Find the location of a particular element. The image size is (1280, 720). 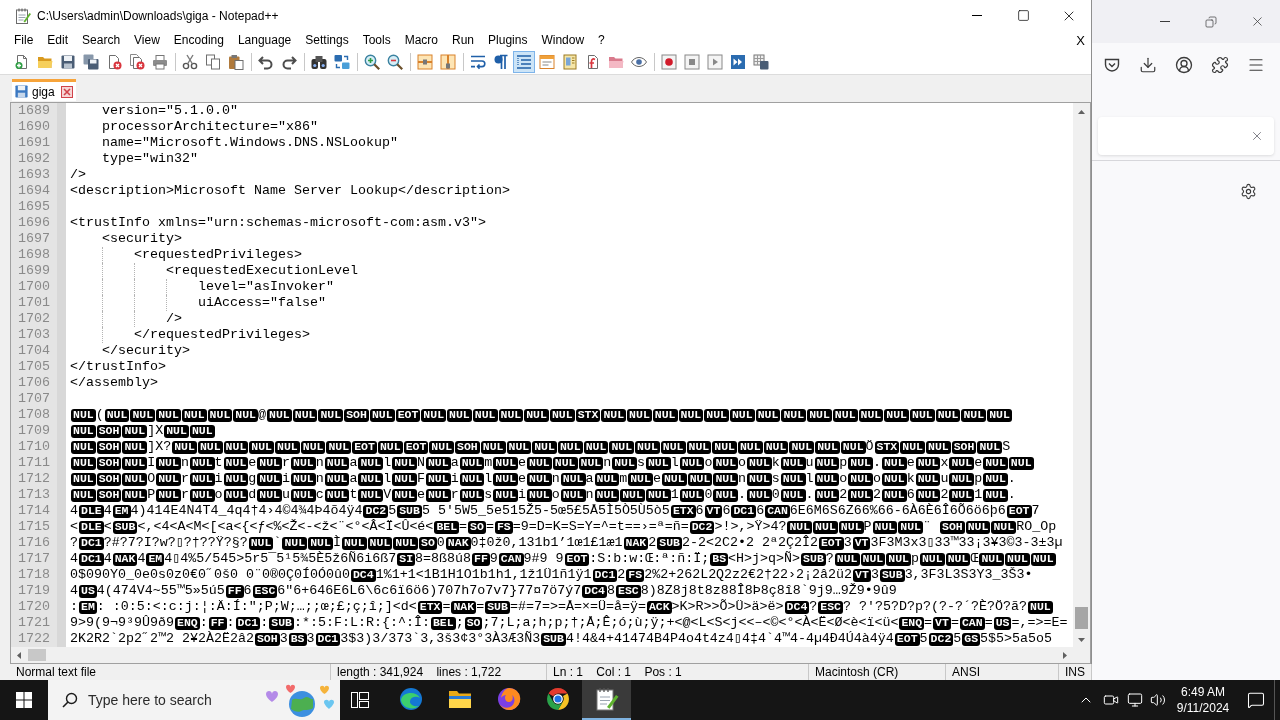

line-number: 1709 is located at coordinates (34, 431).